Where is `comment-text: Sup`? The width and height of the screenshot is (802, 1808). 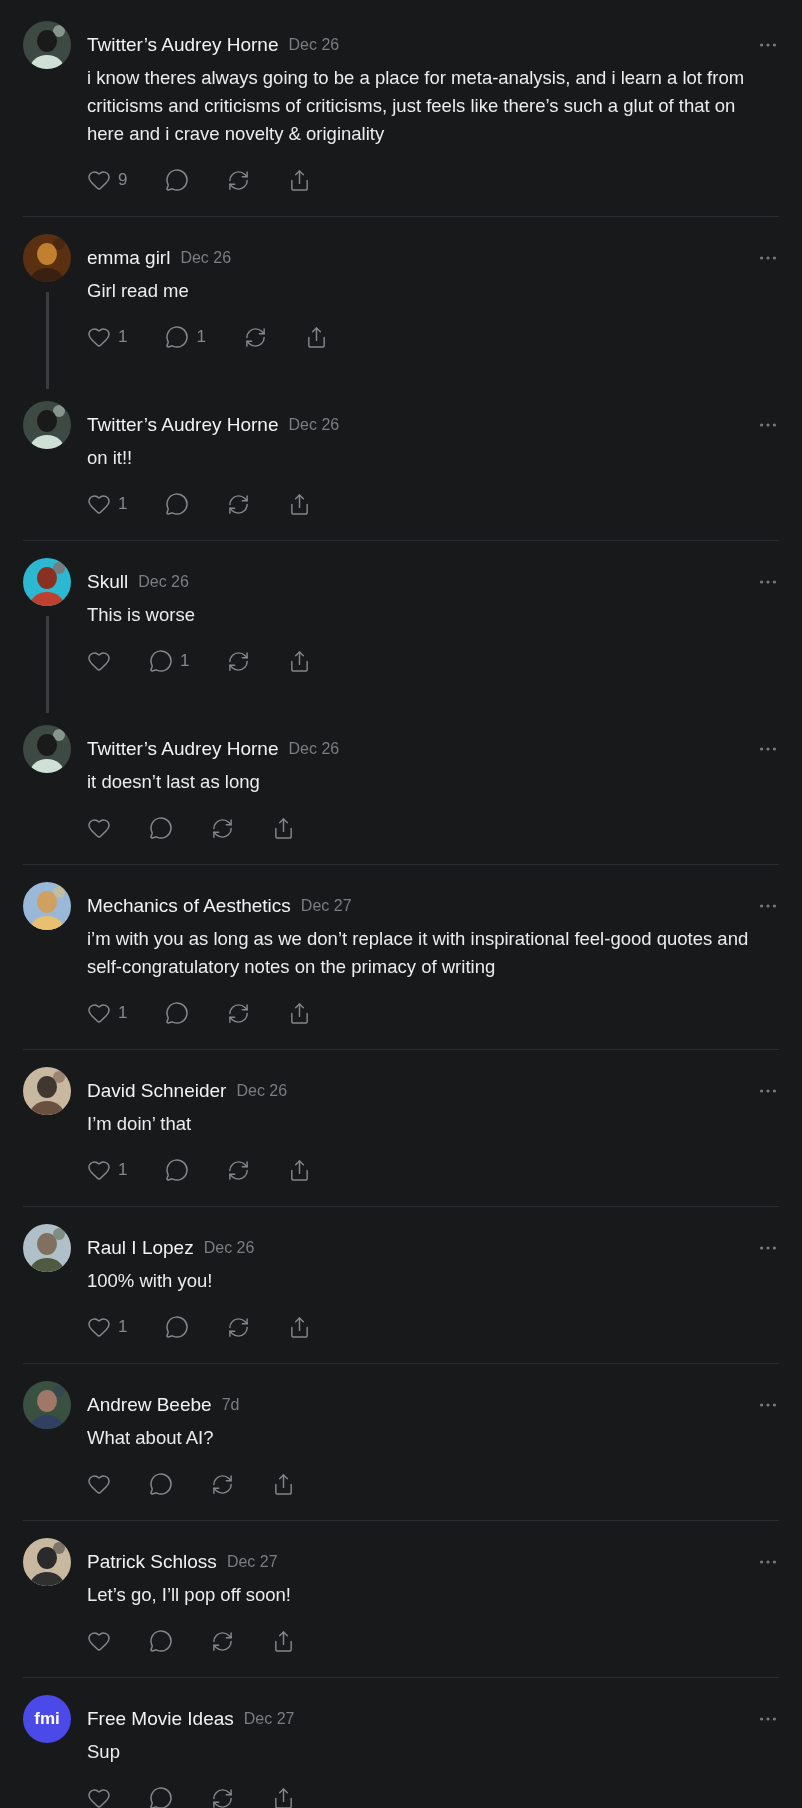
comment-text: Sup is located at coordinates (104, 1752).